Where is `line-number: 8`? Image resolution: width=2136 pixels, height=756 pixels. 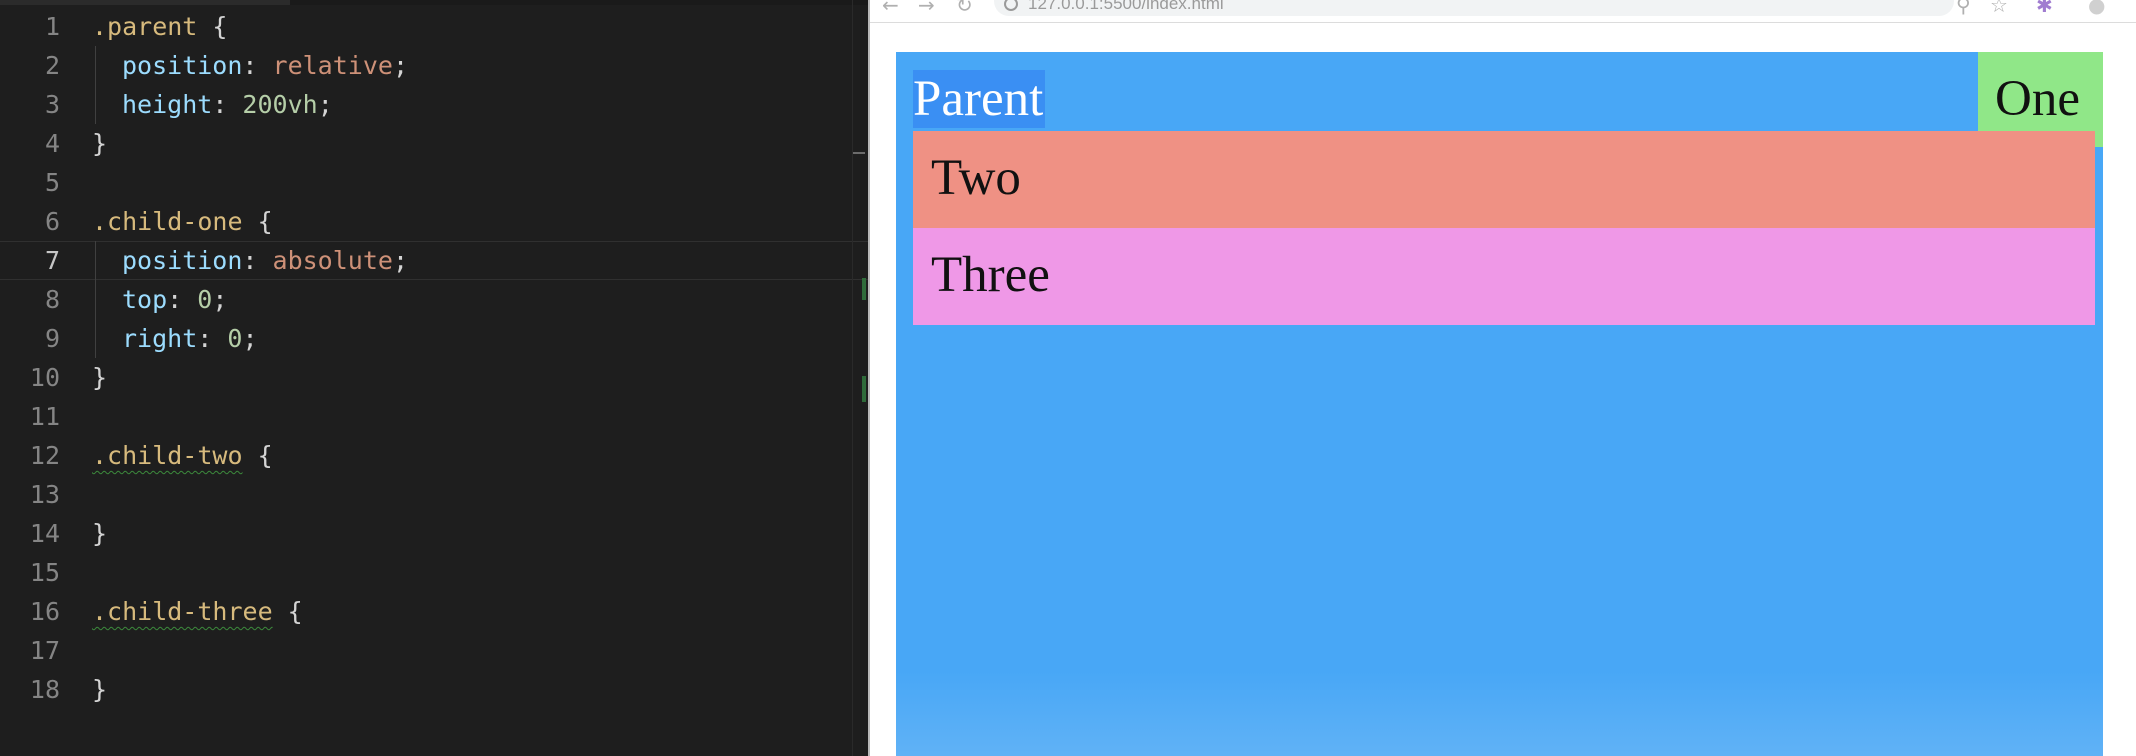
line-number: 8 is located at coordinates (52, 299).